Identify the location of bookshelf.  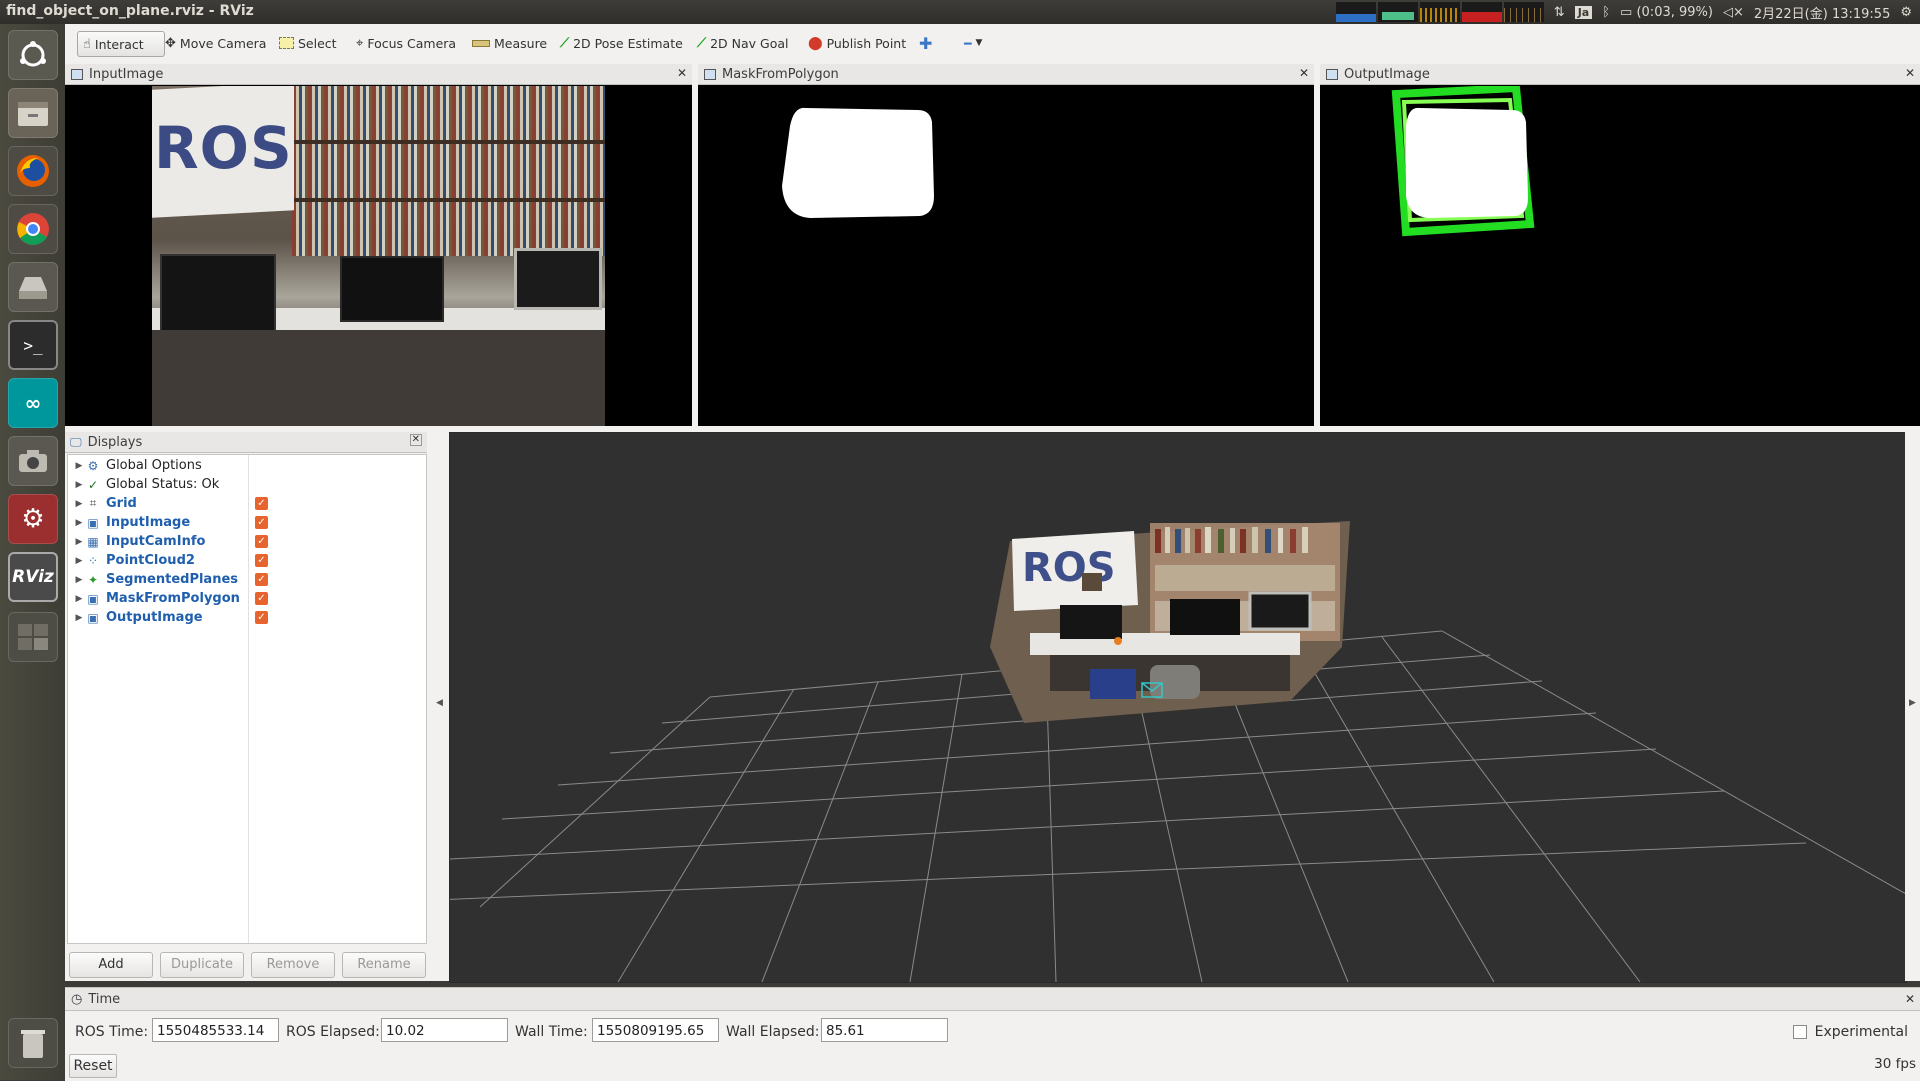
(448, 171).